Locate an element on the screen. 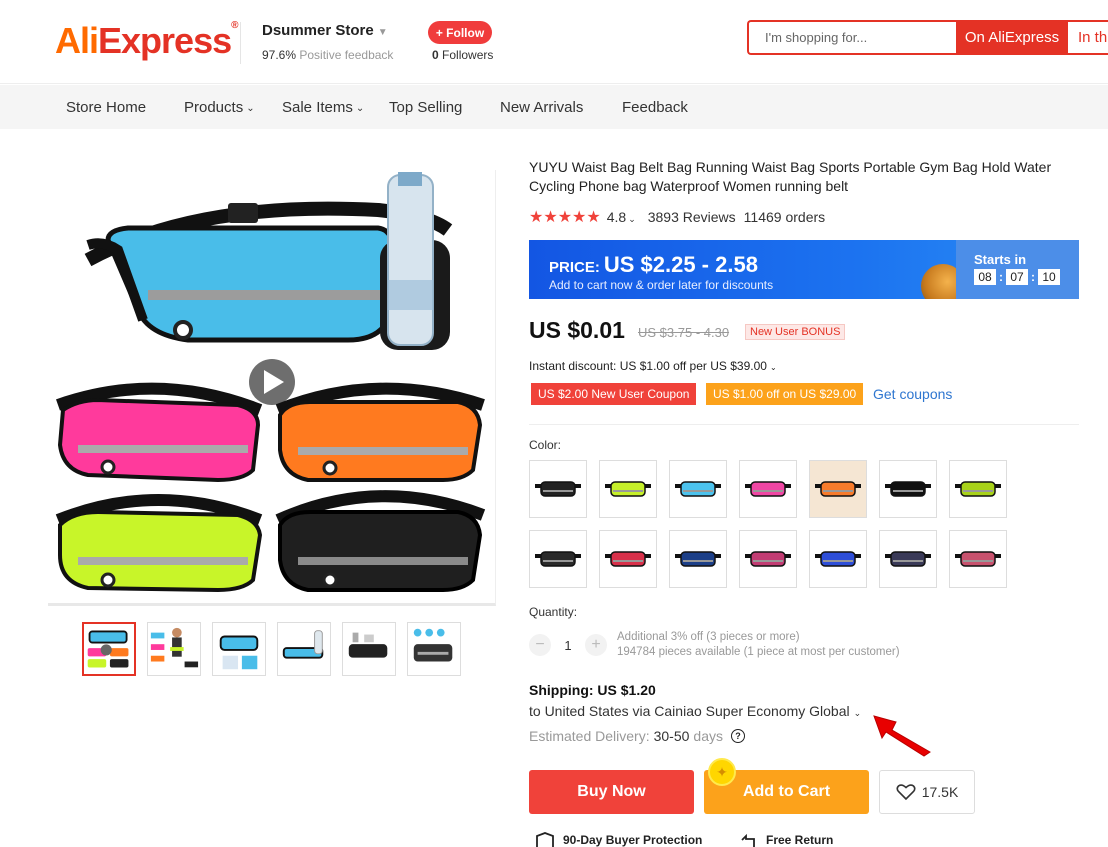 The image size is (1108, 847). help-icon: ? is located at coordinates (737, 736).